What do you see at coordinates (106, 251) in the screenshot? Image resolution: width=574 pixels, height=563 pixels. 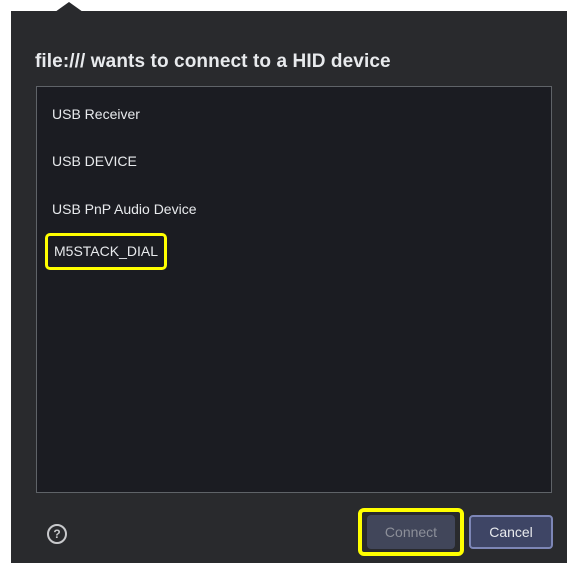 I see `device-item-m5stack-dial: M5STACK_DIAL` at bounding box center [106, 251].